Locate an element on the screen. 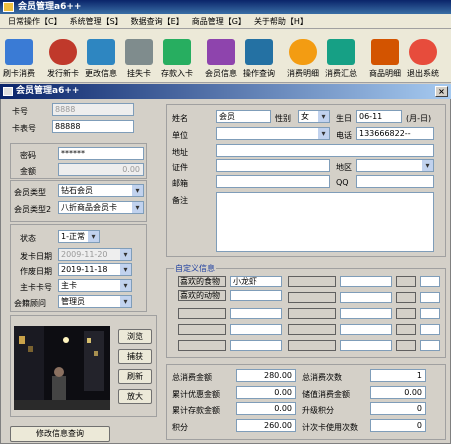  toolbar-new-card-button: 发行新卡 is located at coordinates (63, 55).